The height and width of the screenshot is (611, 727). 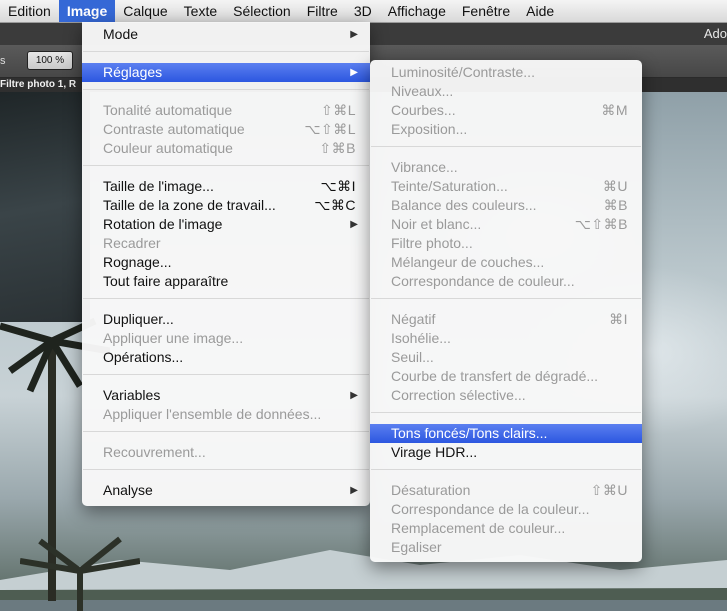 I want to click on menu-item-balance-couleurs: Balance des couleurs... ⌘B, so click(x=506, y=205).